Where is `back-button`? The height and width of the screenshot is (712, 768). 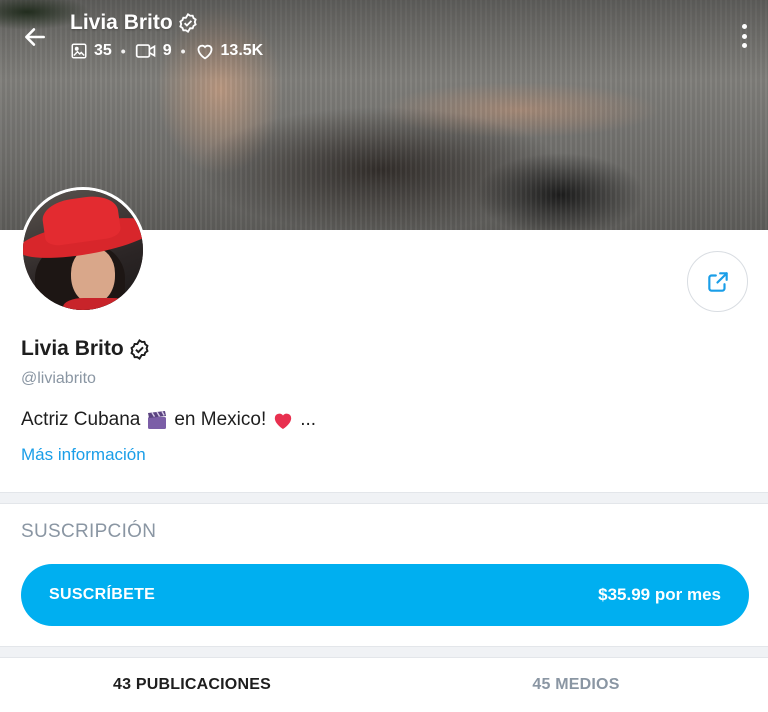
back-button is located at coordinates (35, 37).